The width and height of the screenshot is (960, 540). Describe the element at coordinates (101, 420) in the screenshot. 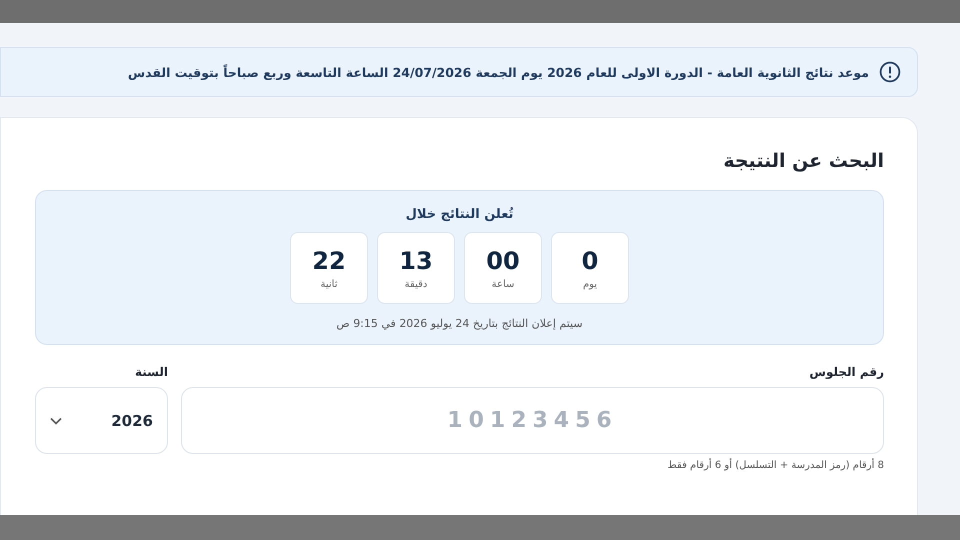

I see `year-select: 2026` at that location.